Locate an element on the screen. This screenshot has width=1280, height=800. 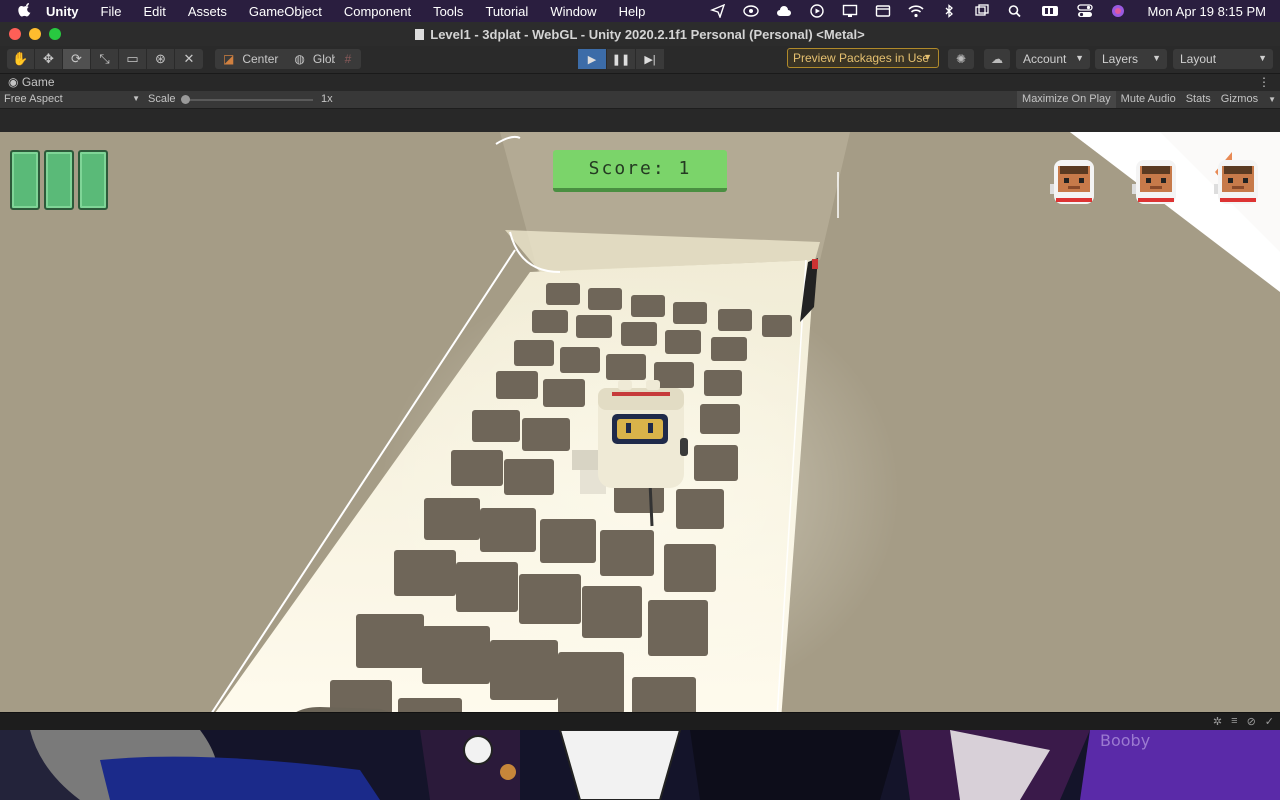
move-tool-button: ✥ is located at coordinates (49, 59).